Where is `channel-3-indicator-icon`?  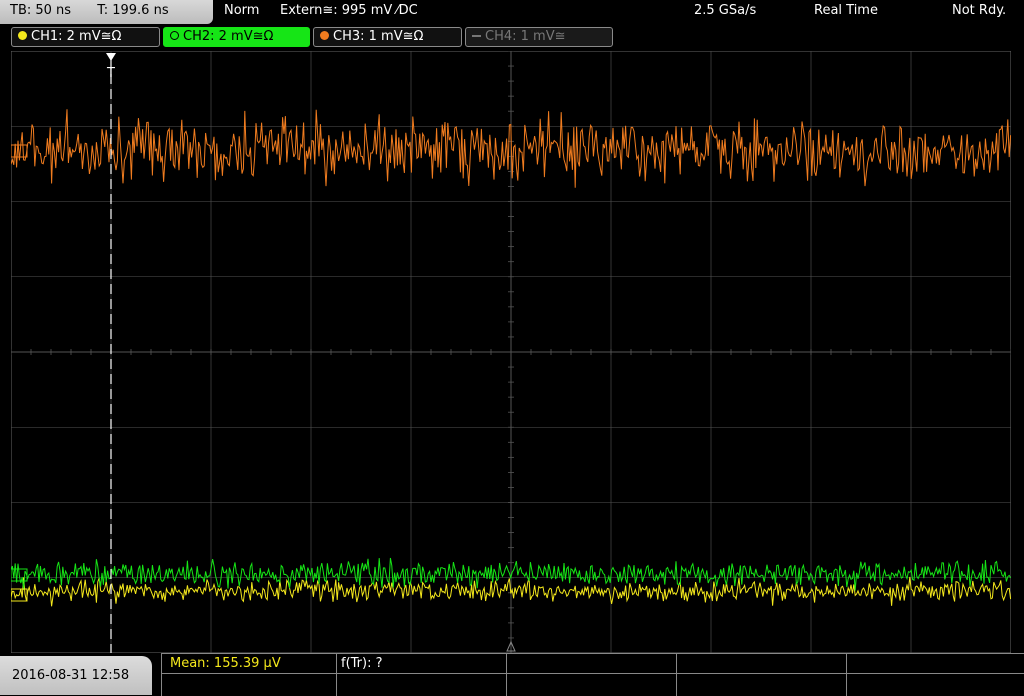
channel-3-indicator-icon is located at coordinates (324, 35).